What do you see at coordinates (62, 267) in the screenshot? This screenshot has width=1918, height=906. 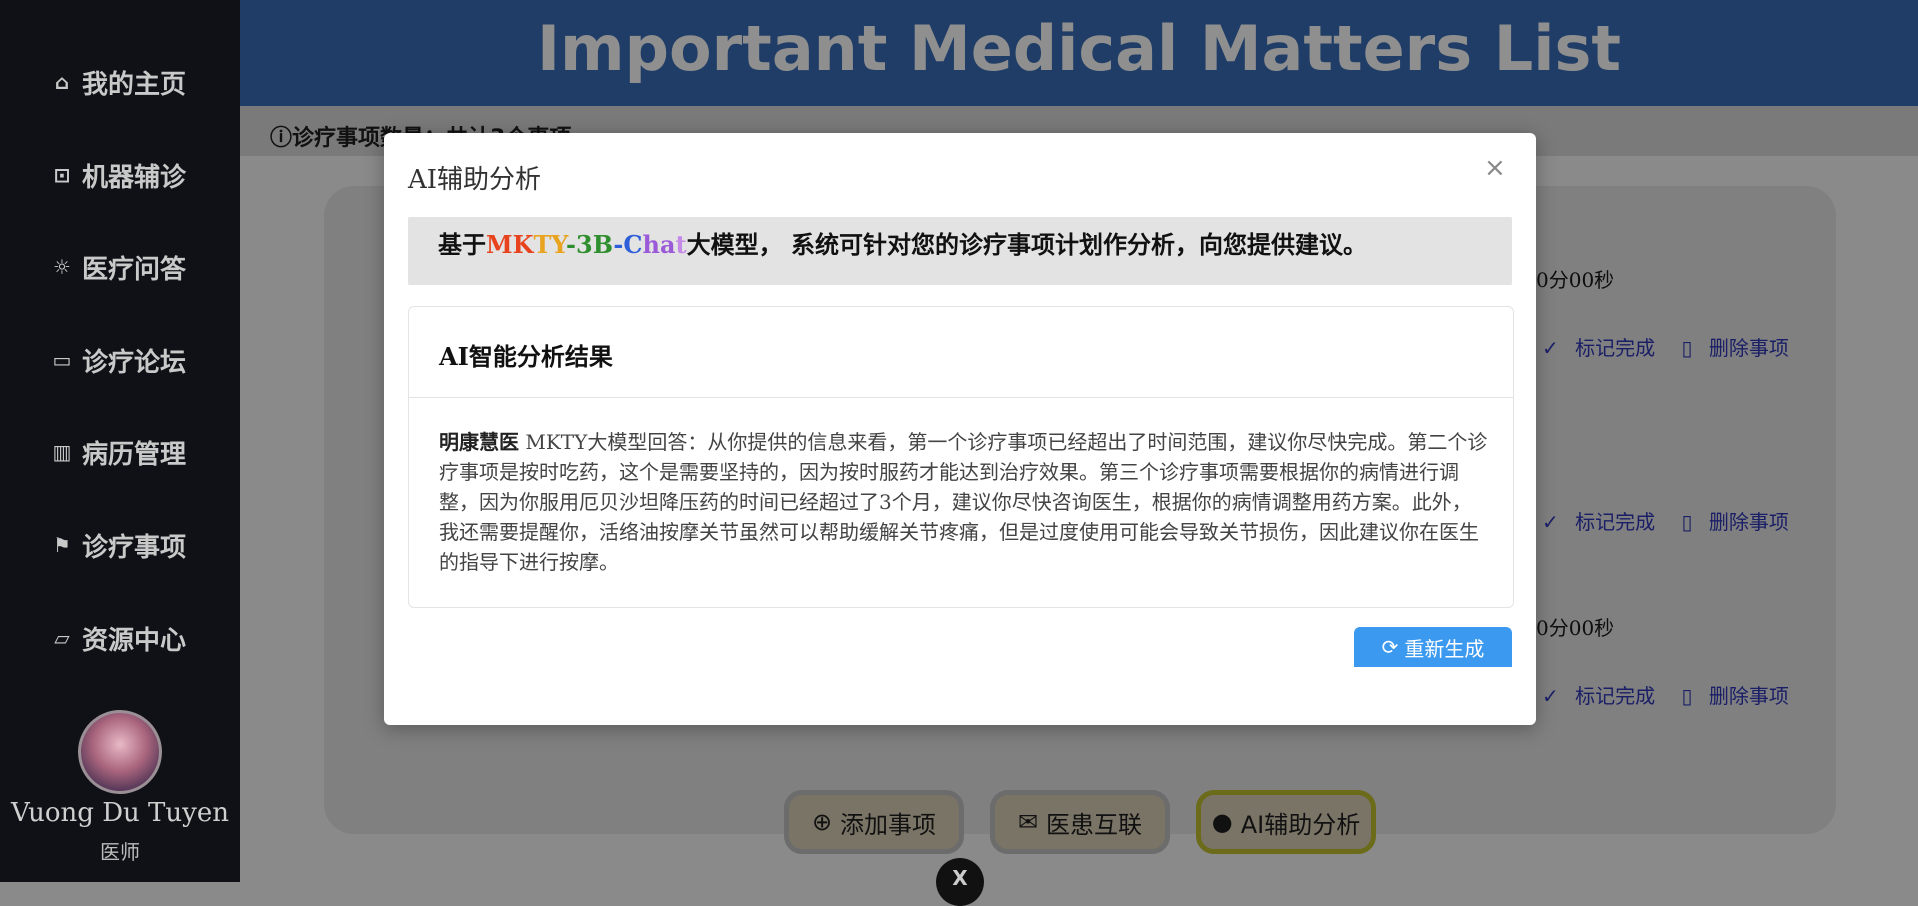 I see `sun-icon: ☼` at bounding box center [62, 267].